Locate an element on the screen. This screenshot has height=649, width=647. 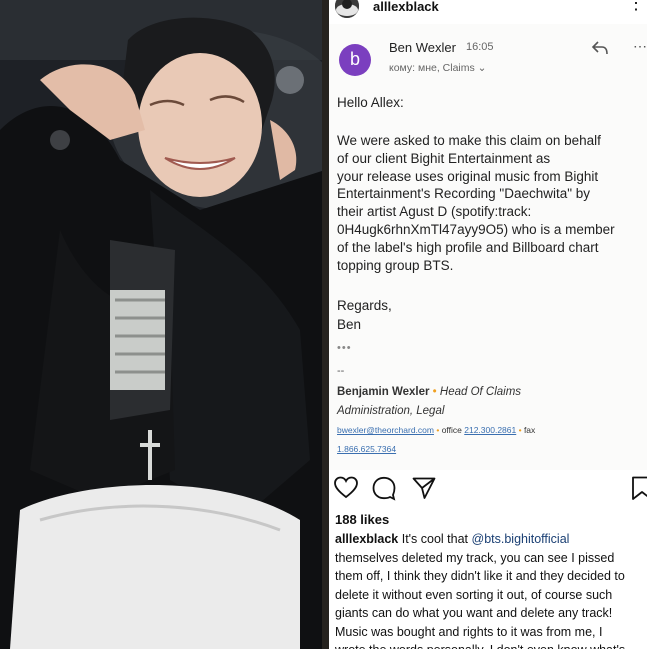
caption-mention: @bts.bighitofficial is located at coordinates (521, 539).